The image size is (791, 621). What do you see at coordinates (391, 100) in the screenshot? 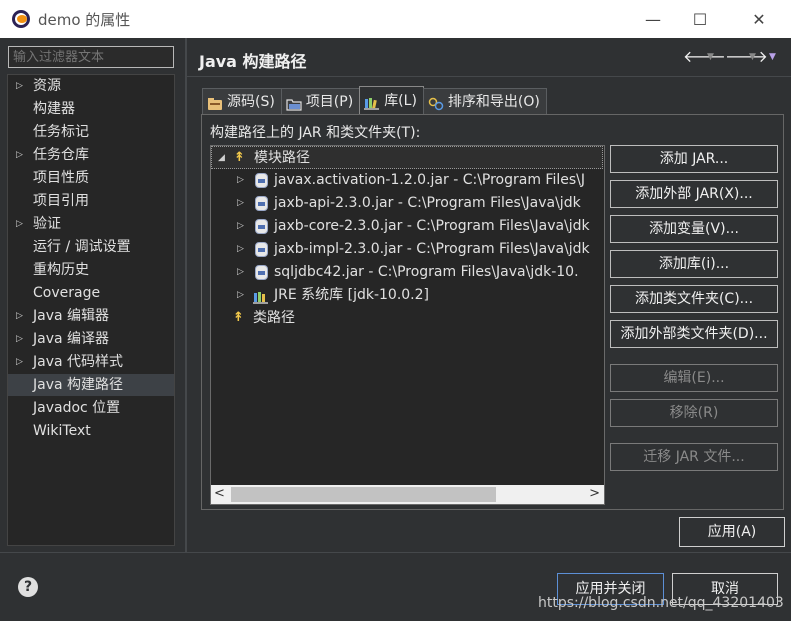
I see `tab-libraries: 库(L)` at bounding box center [391, 100].